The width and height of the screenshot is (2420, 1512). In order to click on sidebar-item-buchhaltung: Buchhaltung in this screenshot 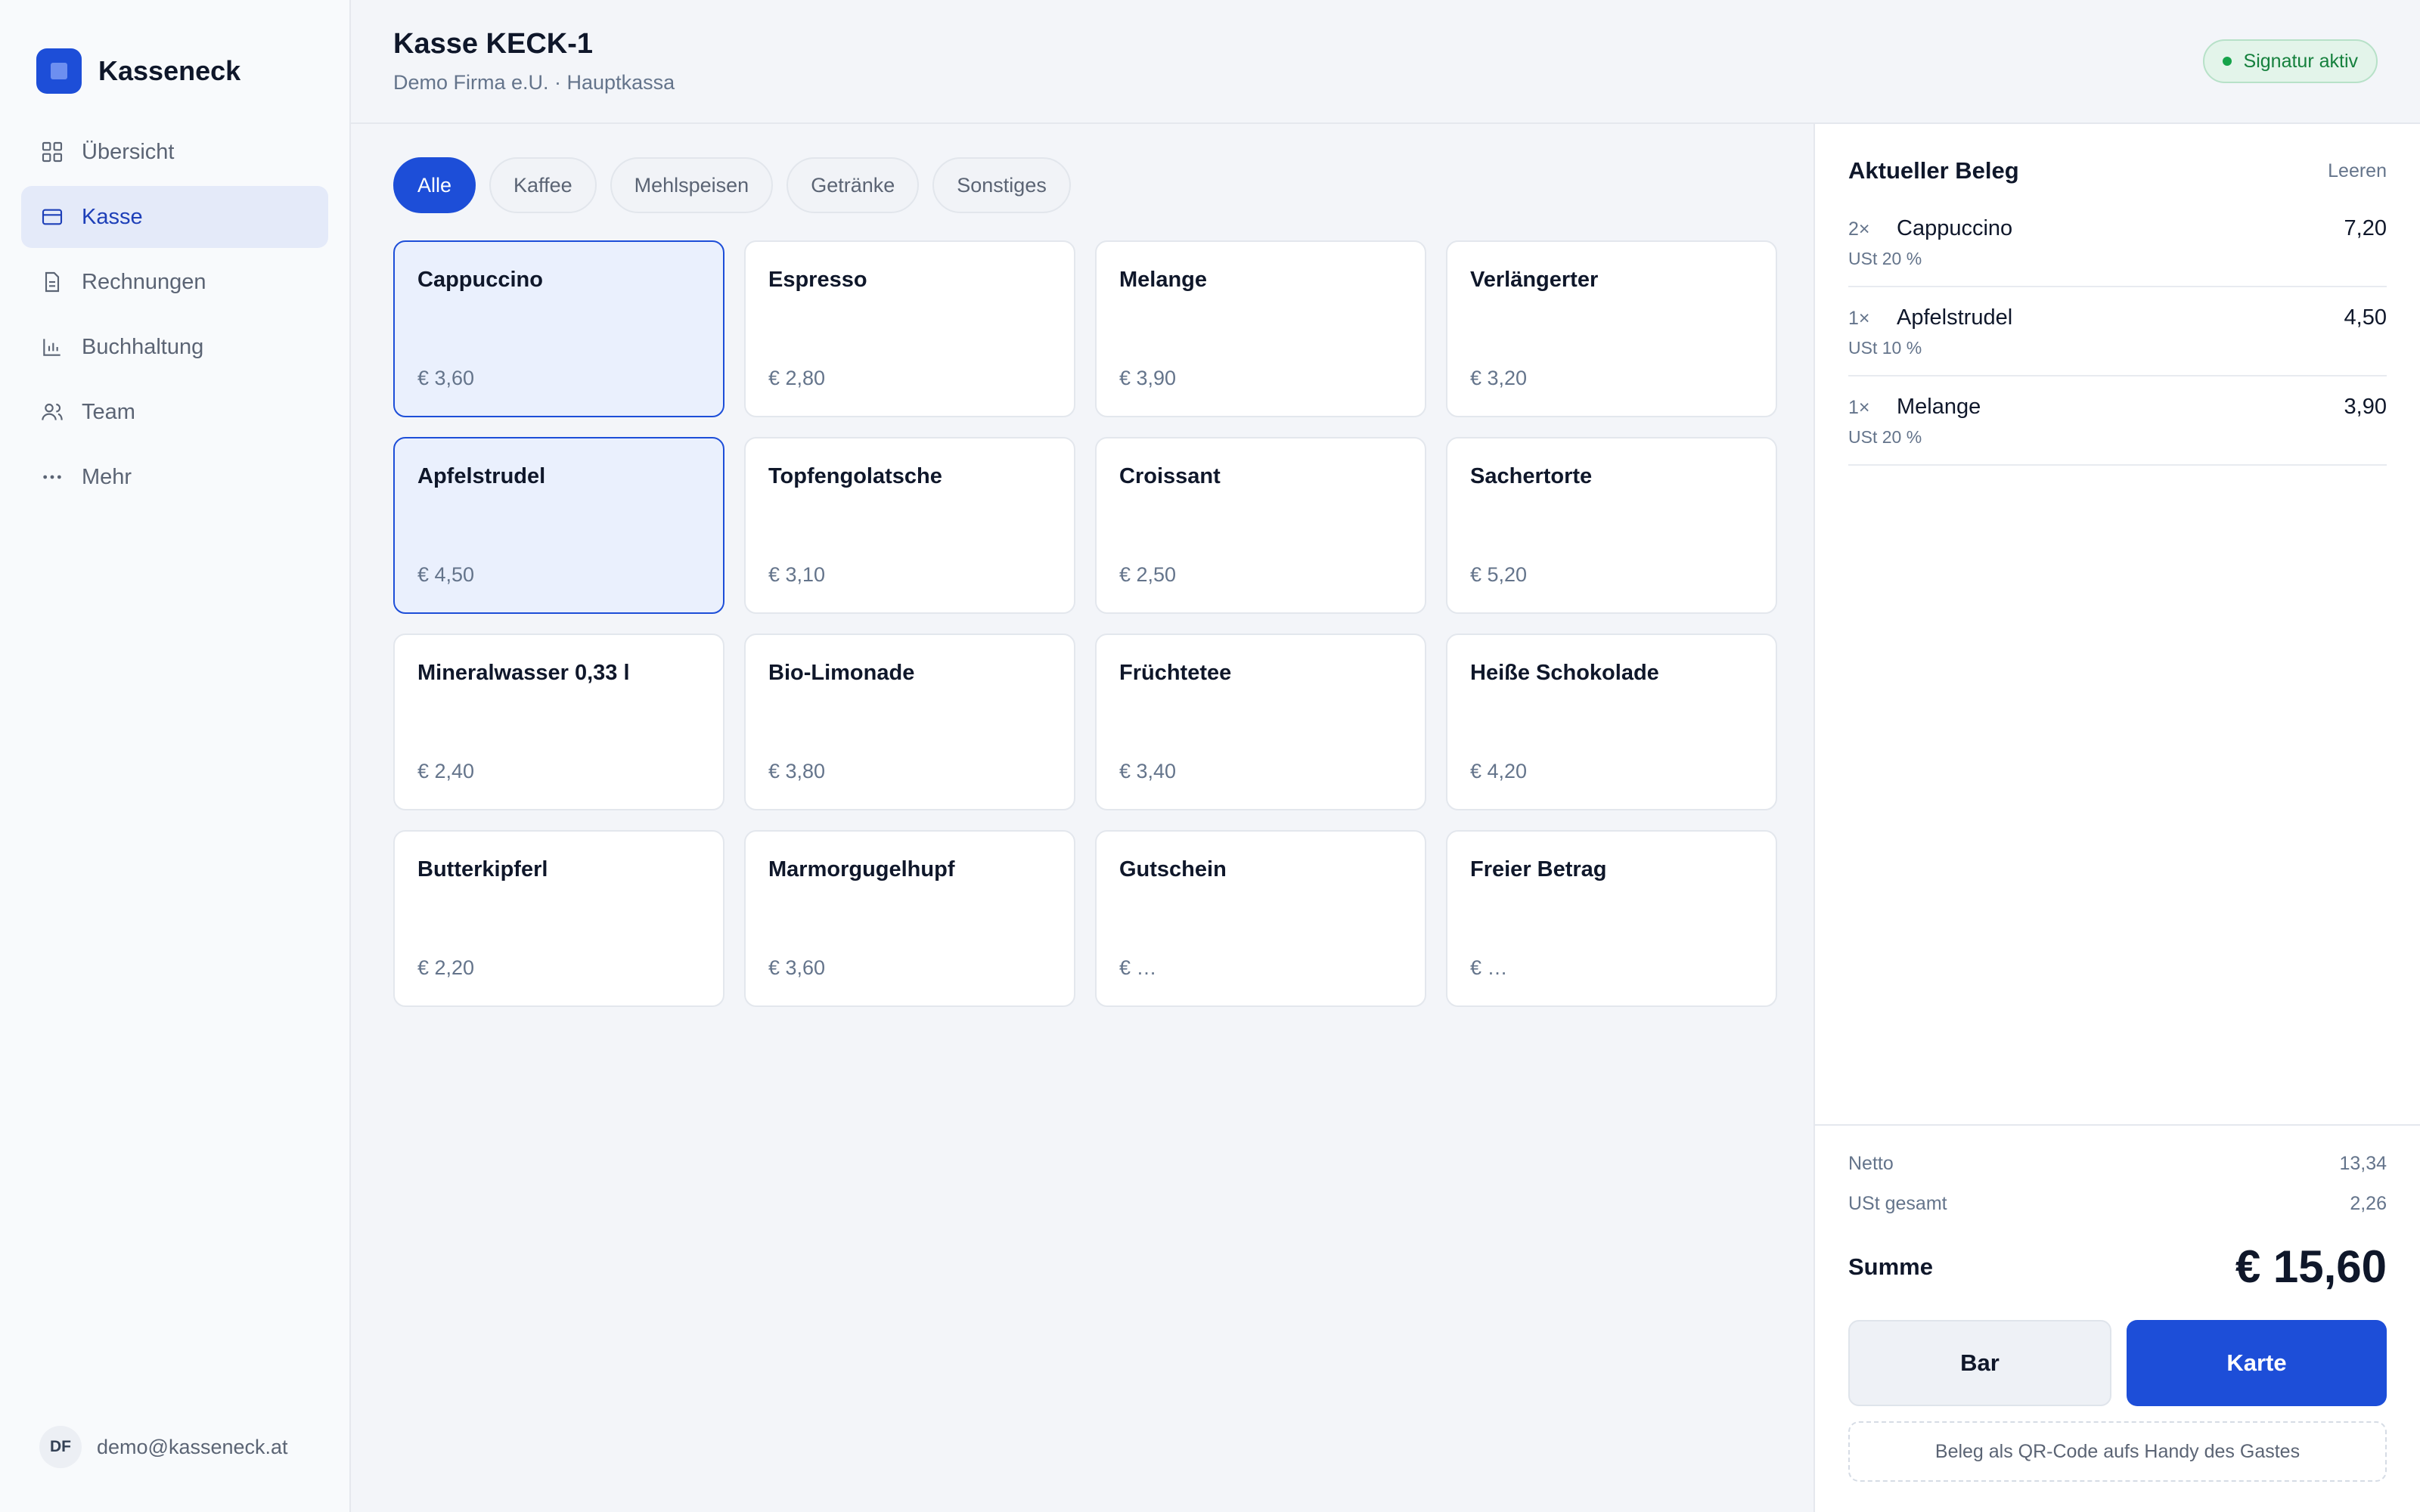, I will do `click(174, 347)`.